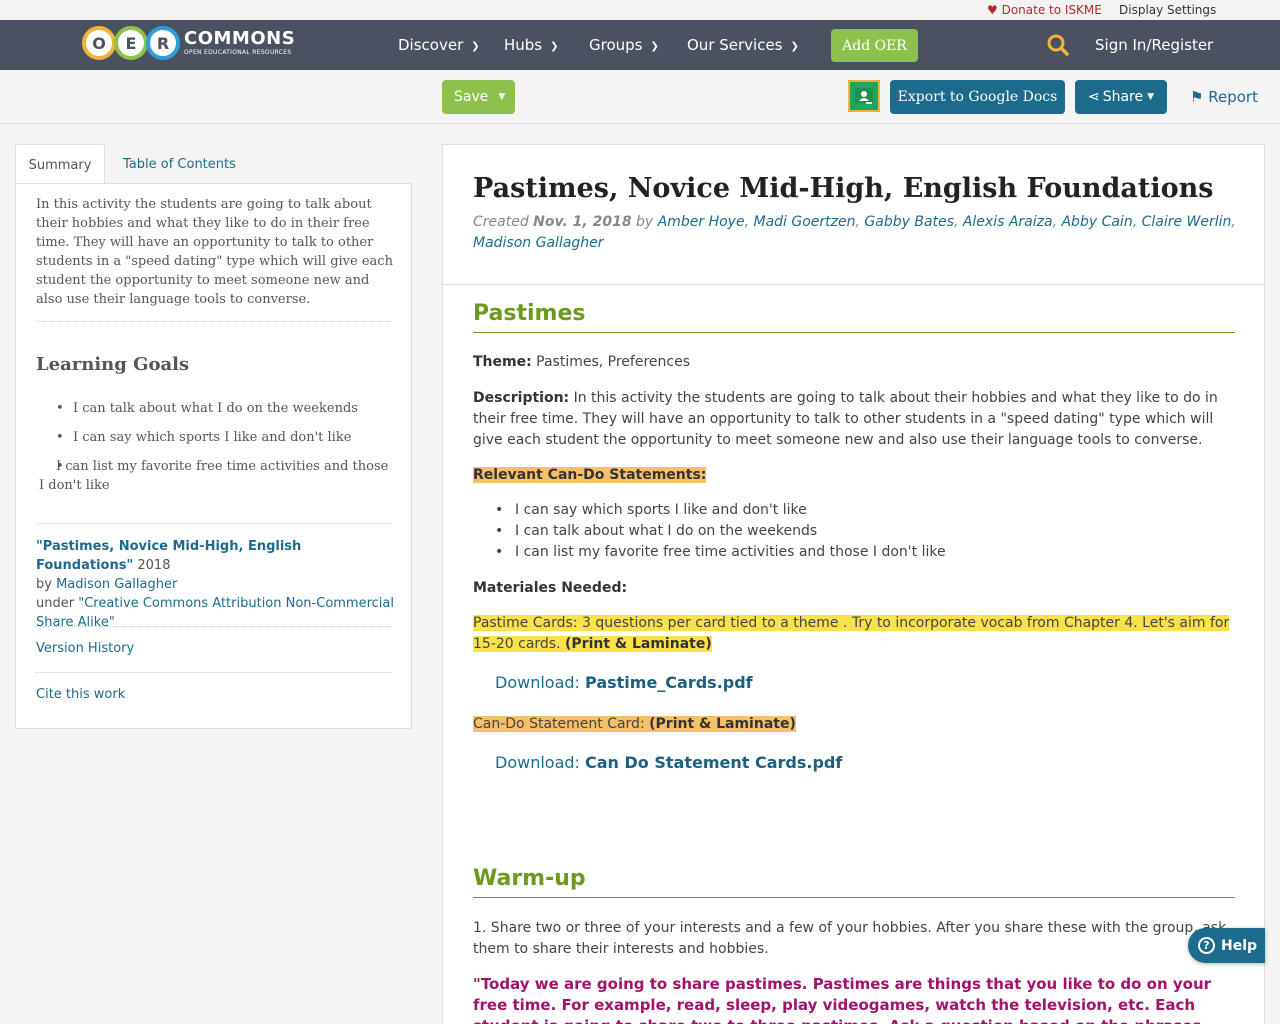 This screenshot has width=1280, height=1024. What do you see at coordinates (431, 45) in the screenshot?
I see `nav-discover-label: Discover` at bounding box center [431, 45].